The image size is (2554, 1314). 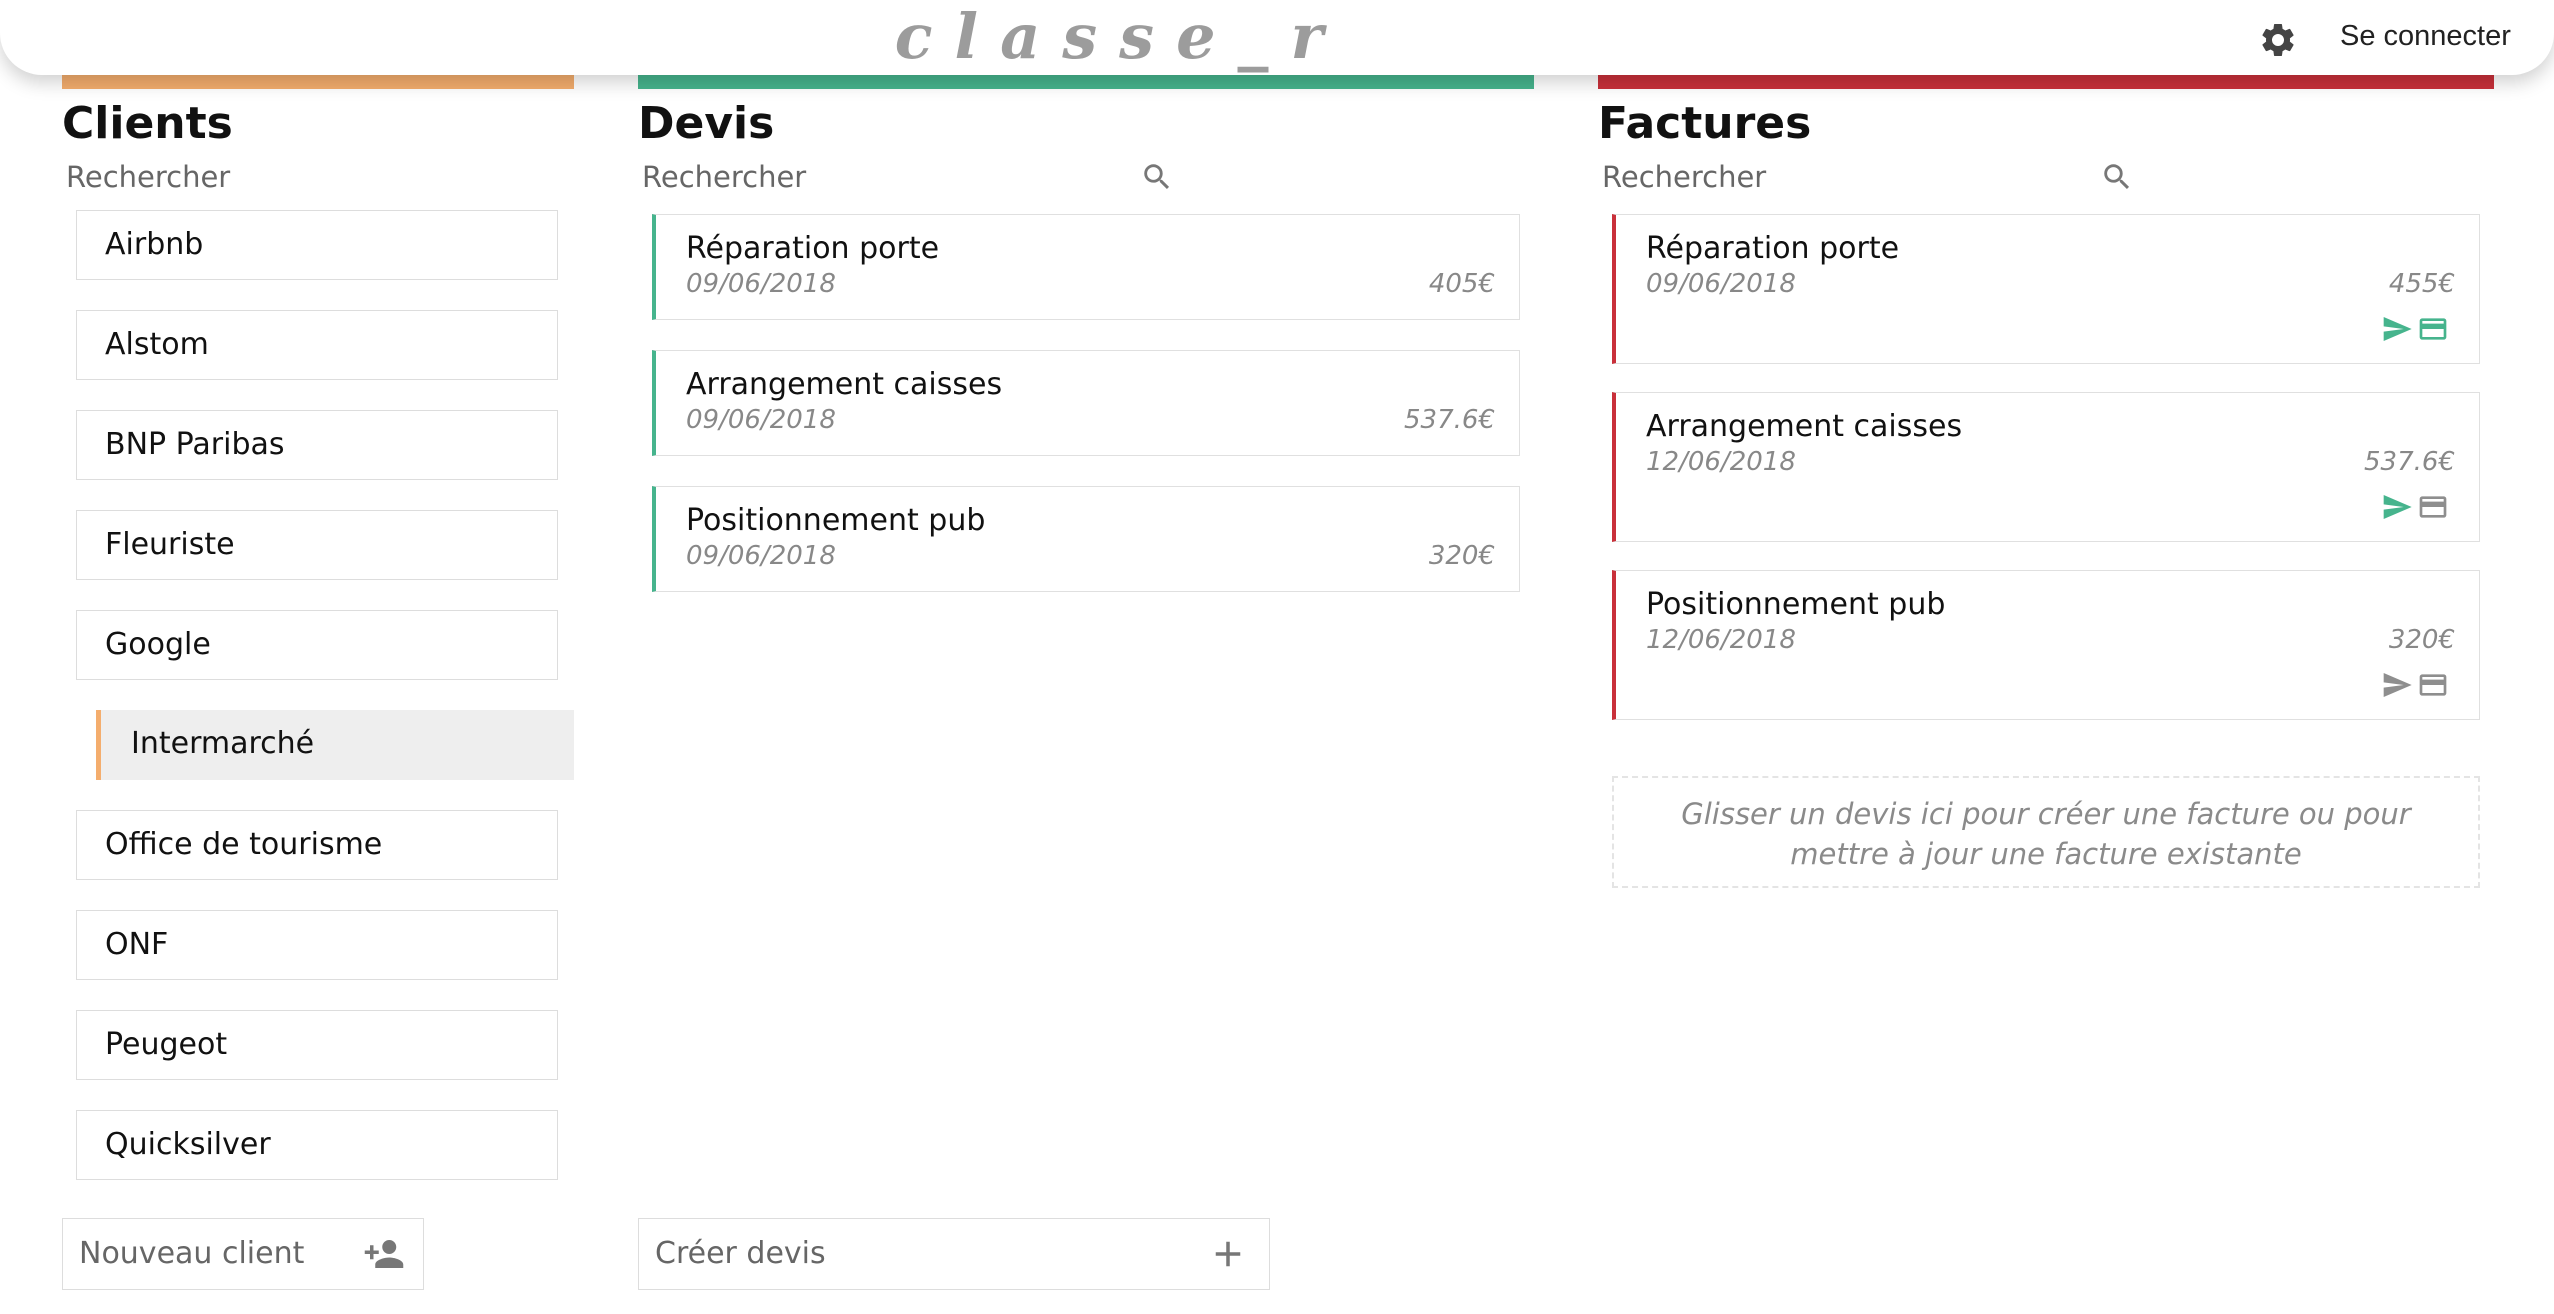 I want to click on client-item: Alstom, so click(x=317, y=345).